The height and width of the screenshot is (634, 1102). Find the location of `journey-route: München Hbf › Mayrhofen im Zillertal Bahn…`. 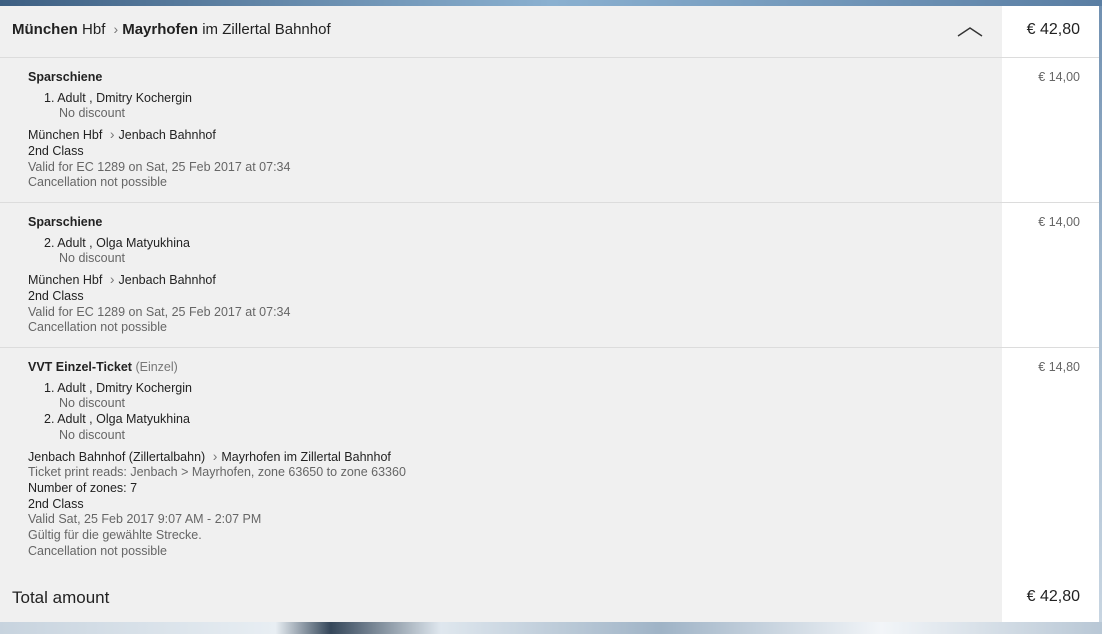

journey-route: München Hbf › Mayrhofen im Zillertal Bahn… is located at coordinates (171, 29).